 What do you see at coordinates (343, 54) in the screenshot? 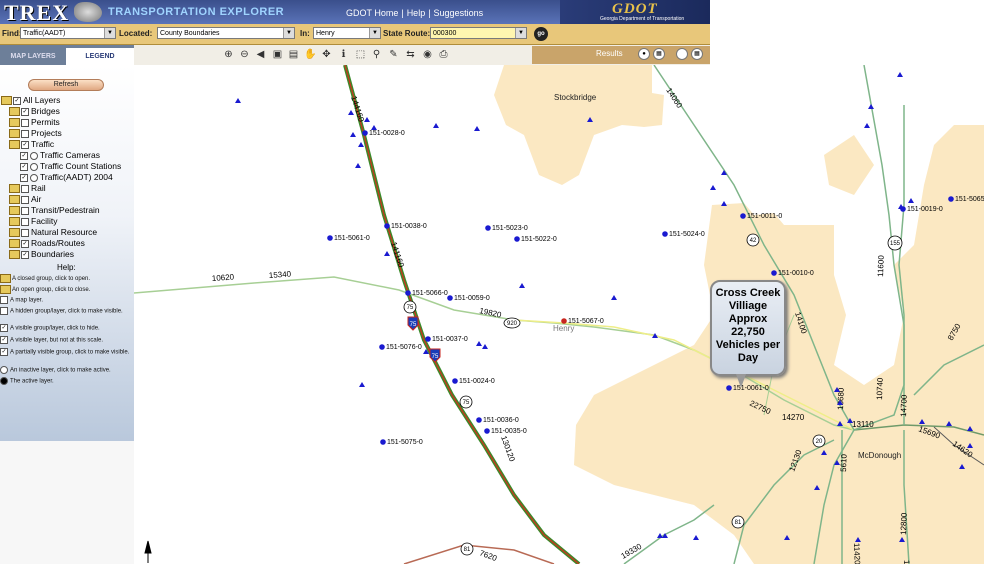
I see `identify-icon: ℹ` at bounding box center [343, 54].